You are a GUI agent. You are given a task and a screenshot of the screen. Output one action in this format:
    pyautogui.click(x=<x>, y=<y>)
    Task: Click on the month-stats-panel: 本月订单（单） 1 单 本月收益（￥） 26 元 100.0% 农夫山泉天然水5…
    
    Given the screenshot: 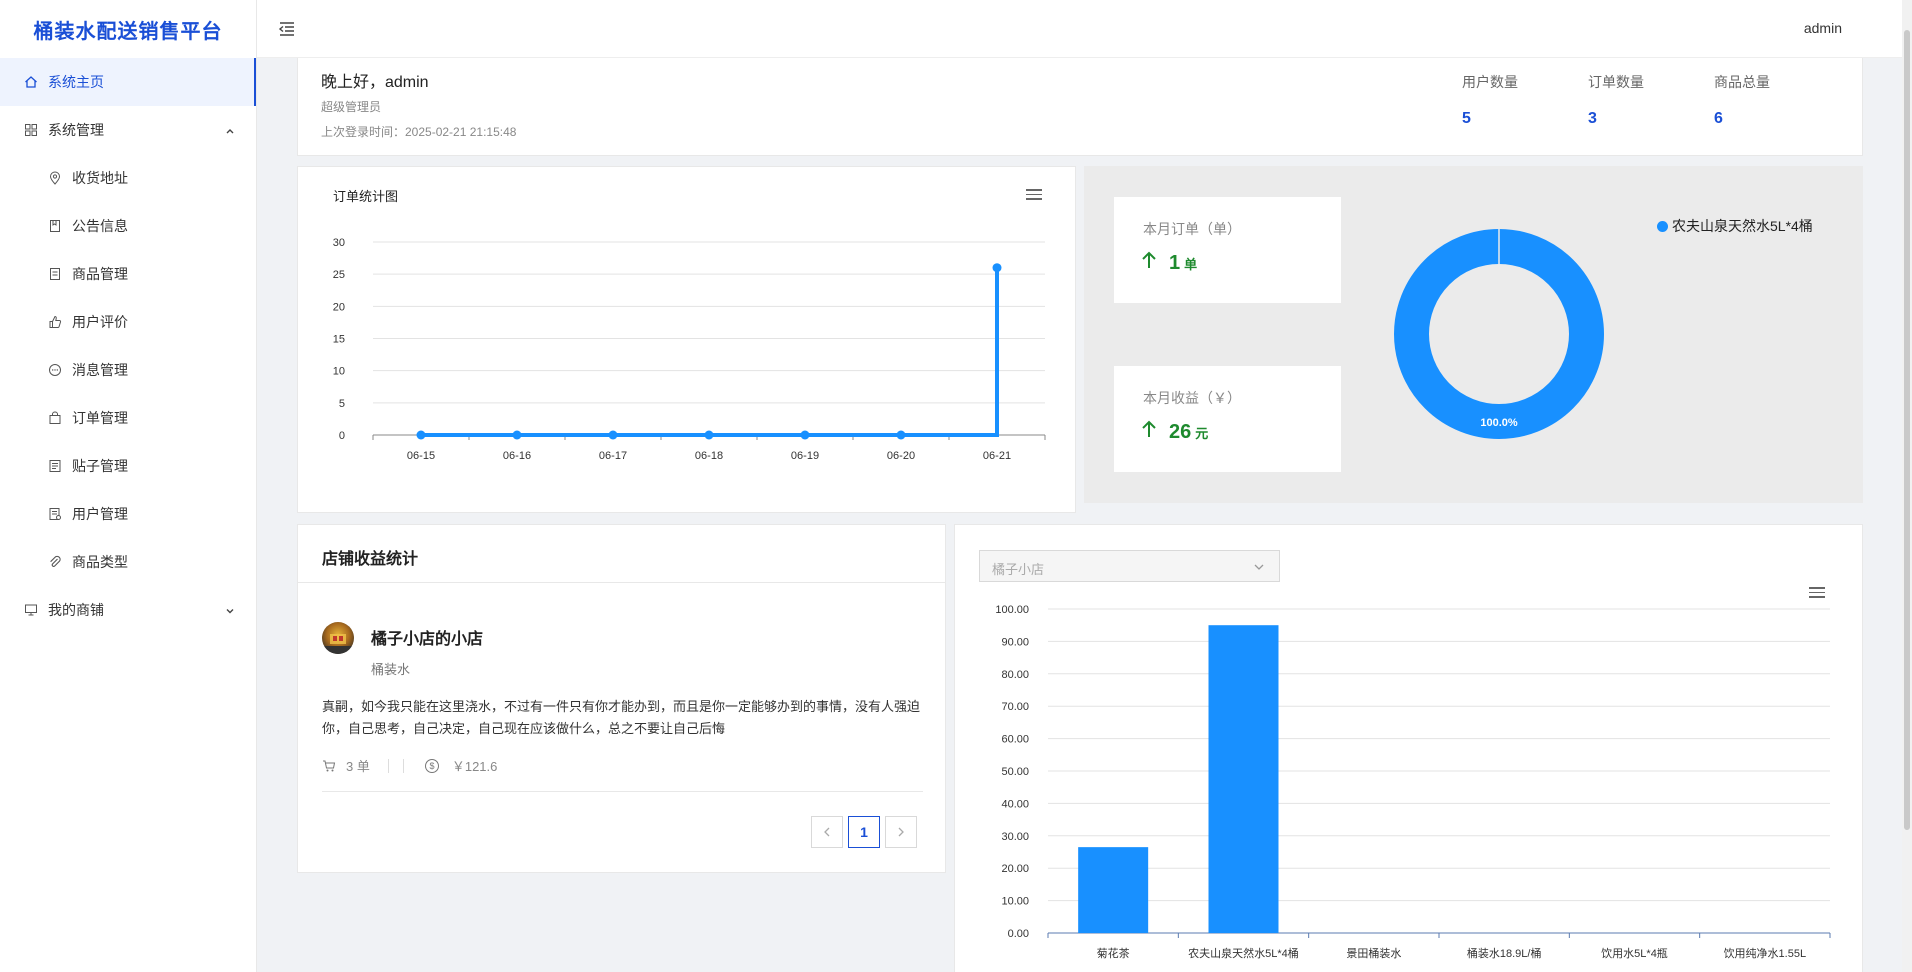 What is the action you would take?
    pyautogui.click(x=1473, y=334)
    